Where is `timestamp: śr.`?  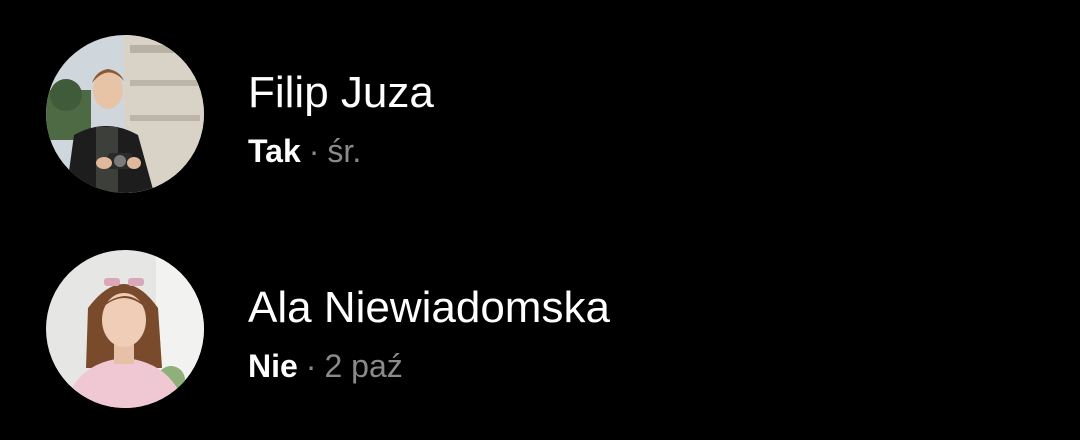 timestamp: śr. is located at coordinates (344, 151).